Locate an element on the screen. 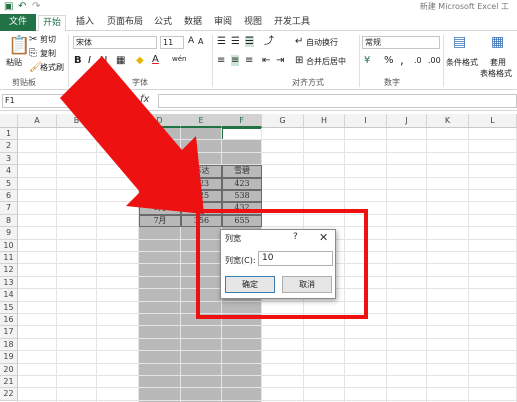 Image resolution: width=517 pixels, height=402 pixels. column-header-K: K is located at coordinates (448, 121).